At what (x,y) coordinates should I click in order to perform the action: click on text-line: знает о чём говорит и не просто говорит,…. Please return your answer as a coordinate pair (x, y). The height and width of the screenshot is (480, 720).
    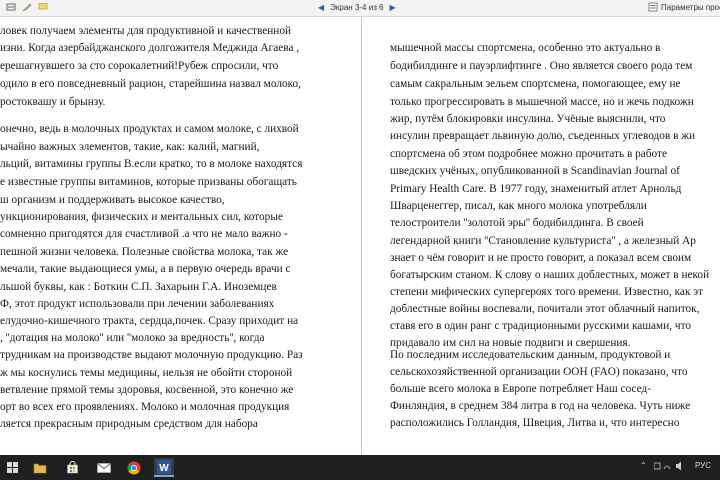
    Looking at the image, I should click on (541, 258).